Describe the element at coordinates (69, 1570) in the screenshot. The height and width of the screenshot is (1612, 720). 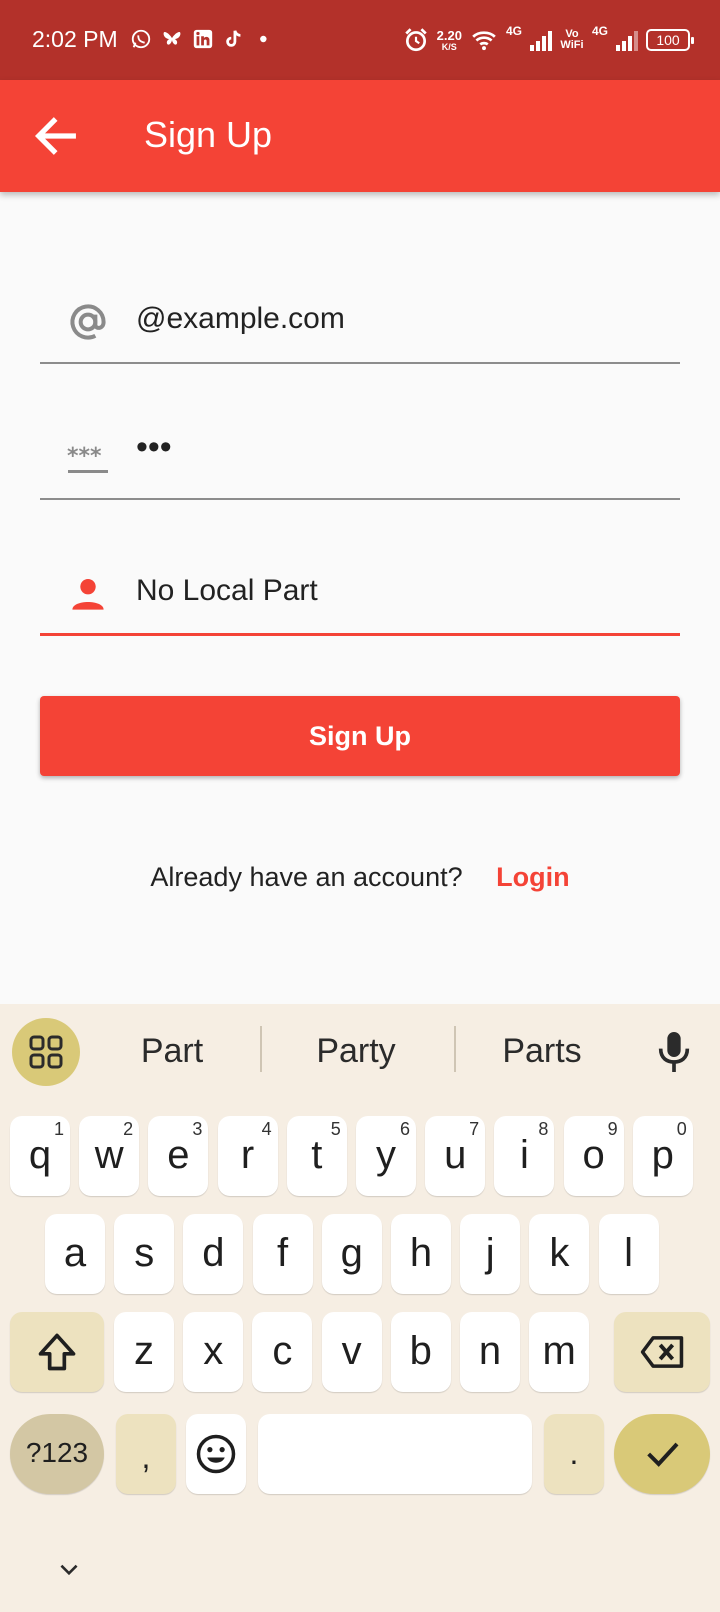
I see `hide-keyboard-chevron-icon` at that location.